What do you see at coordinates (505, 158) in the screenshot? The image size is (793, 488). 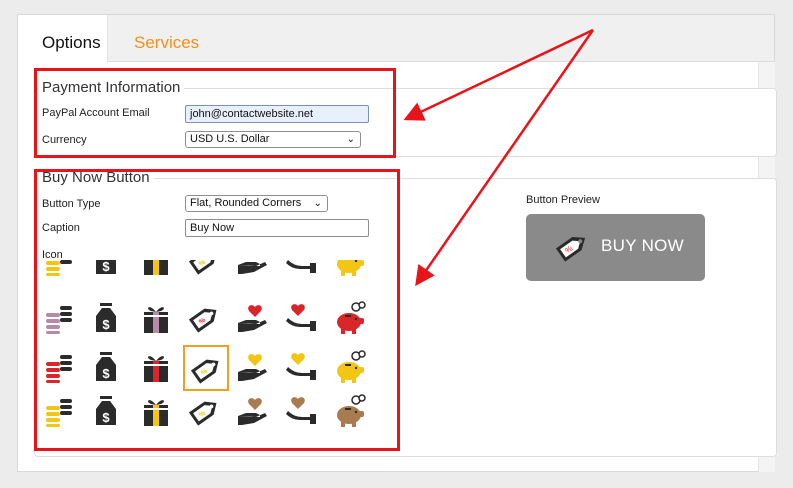 I see `annotation-arrow-buy-now` at bounding box center [505, 158].